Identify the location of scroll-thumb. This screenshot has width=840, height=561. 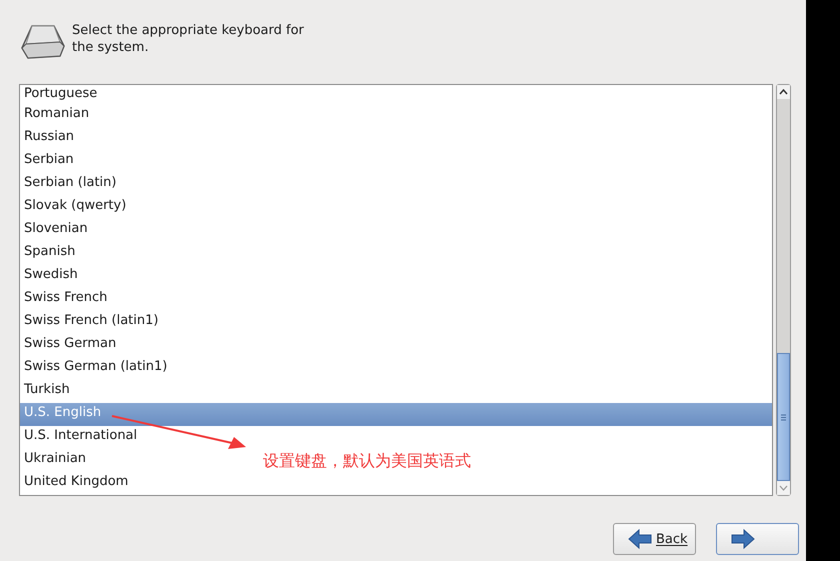
(783, 417).